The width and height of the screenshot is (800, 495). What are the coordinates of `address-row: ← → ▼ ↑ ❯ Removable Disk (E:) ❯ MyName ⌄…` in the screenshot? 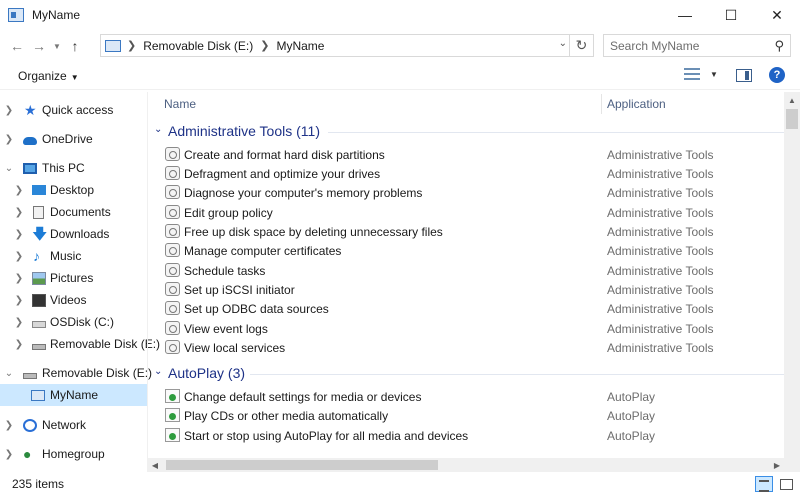 It's located at (400, 46).